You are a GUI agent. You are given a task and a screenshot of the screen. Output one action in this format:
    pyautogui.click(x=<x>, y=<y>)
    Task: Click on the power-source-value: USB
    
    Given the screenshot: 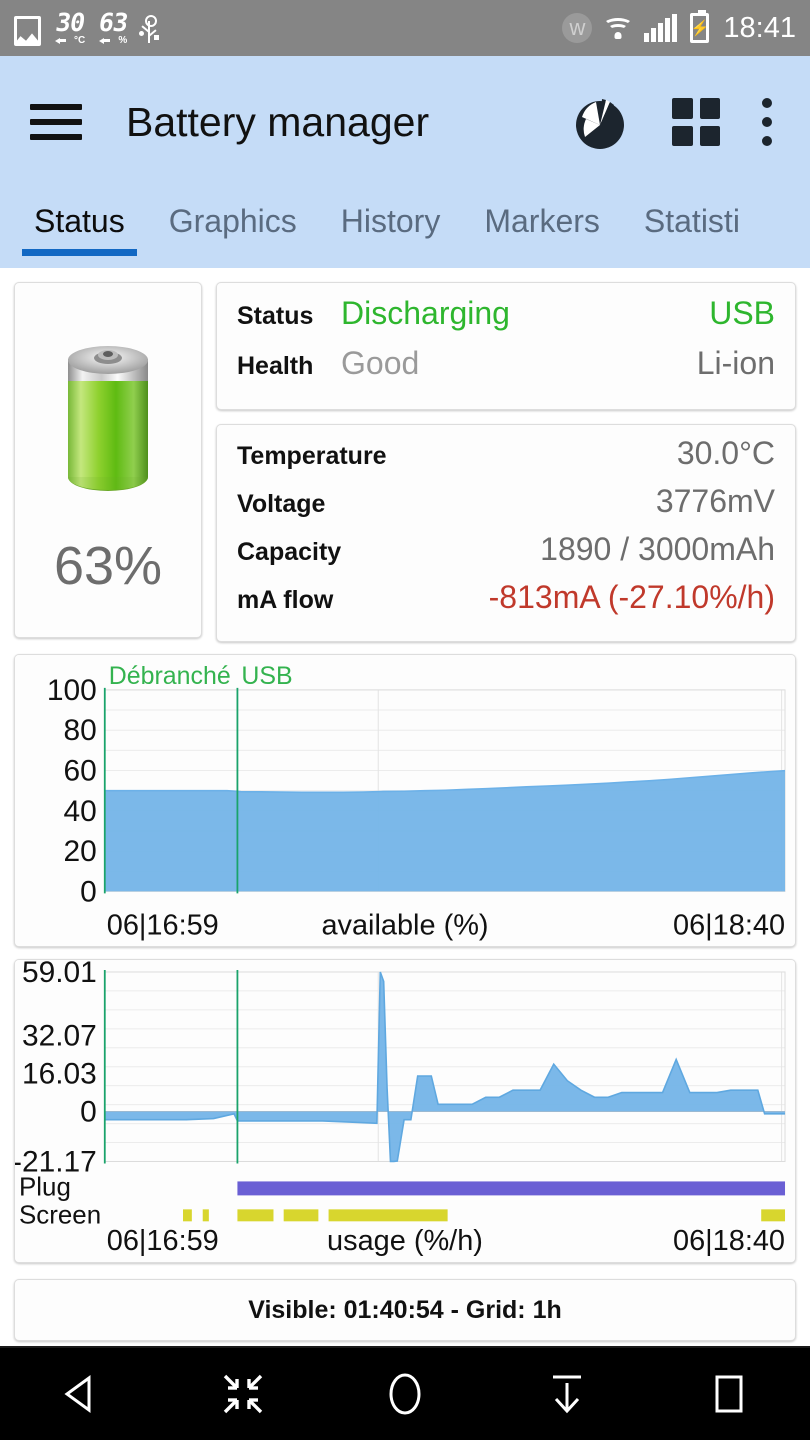 What is the action you would take?
    pyautogui.click(x=742, y=313)
    